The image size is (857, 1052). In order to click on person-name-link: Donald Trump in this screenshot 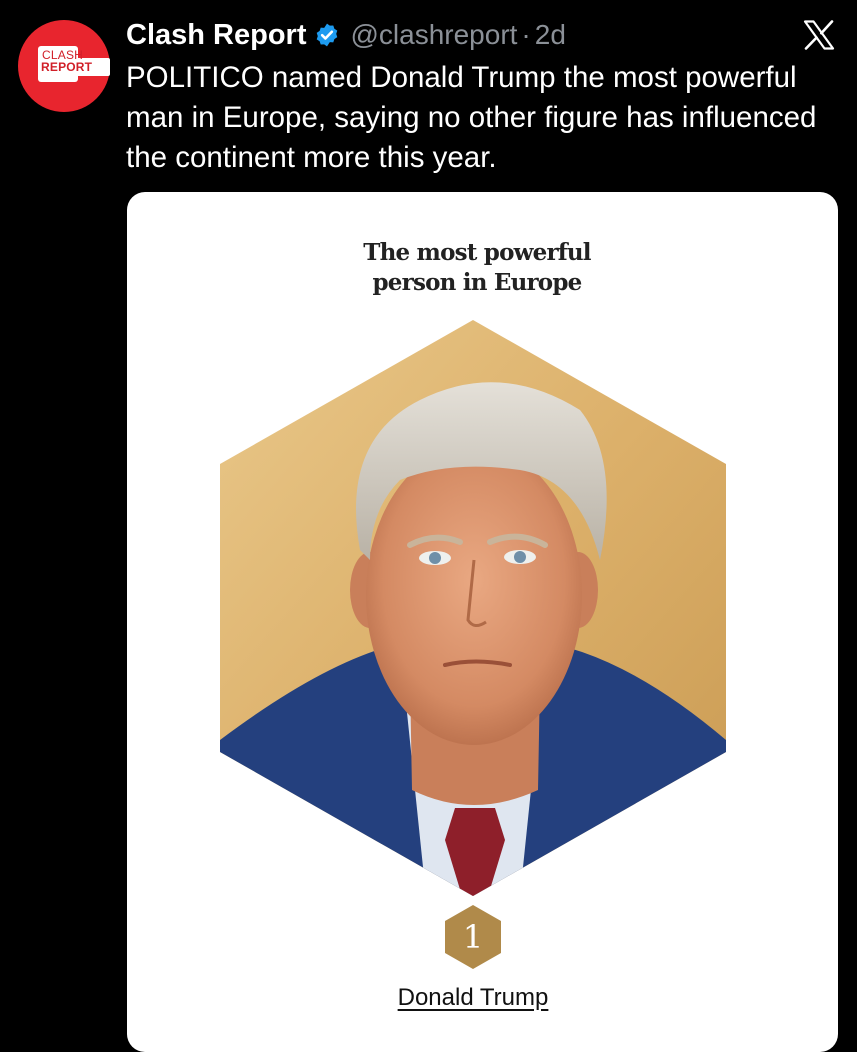, I will do `click(473, 998)`.